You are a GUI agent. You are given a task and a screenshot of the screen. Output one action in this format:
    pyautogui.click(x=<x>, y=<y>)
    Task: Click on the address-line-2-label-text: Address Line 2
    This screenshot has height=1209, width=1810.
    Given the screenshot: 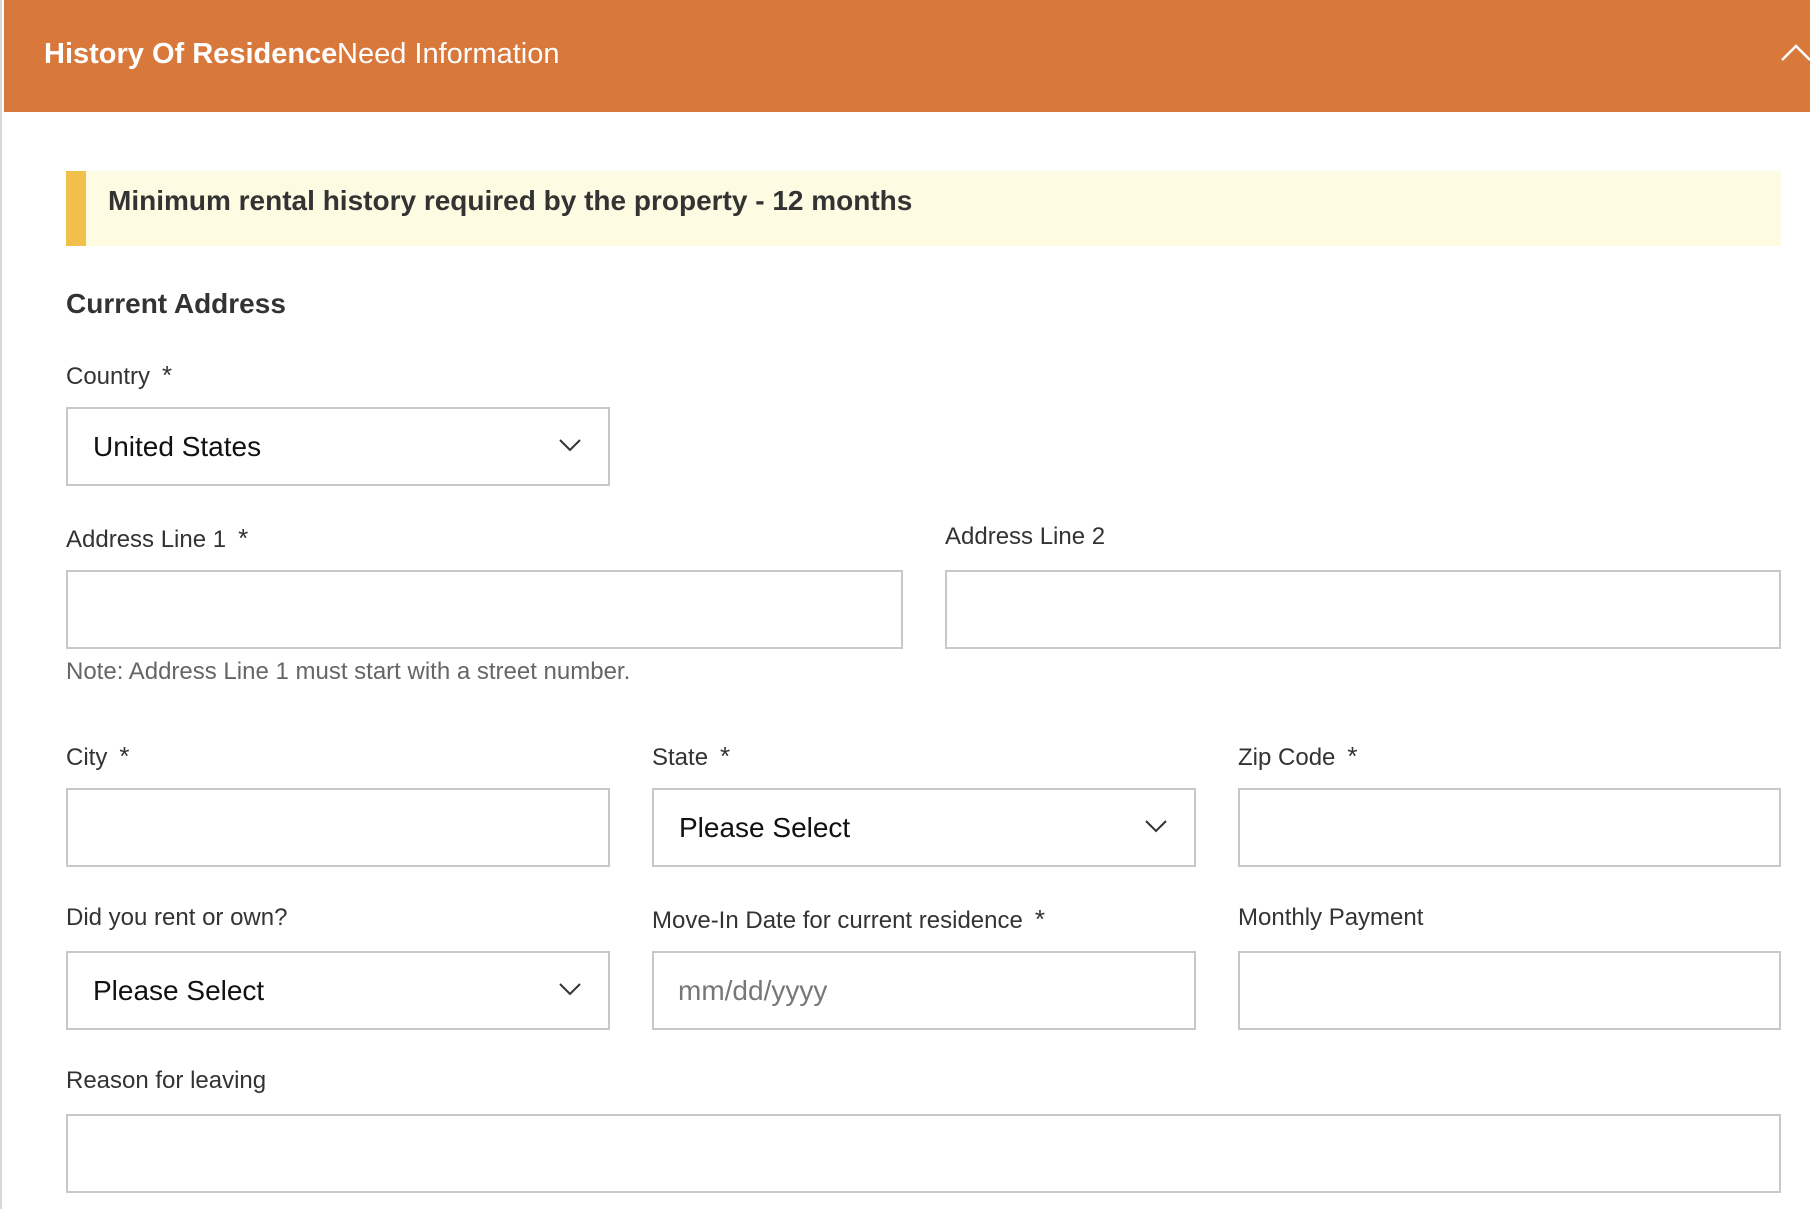 What is the action you would take?
    pyautogui.click(x=1025, y=536)
    